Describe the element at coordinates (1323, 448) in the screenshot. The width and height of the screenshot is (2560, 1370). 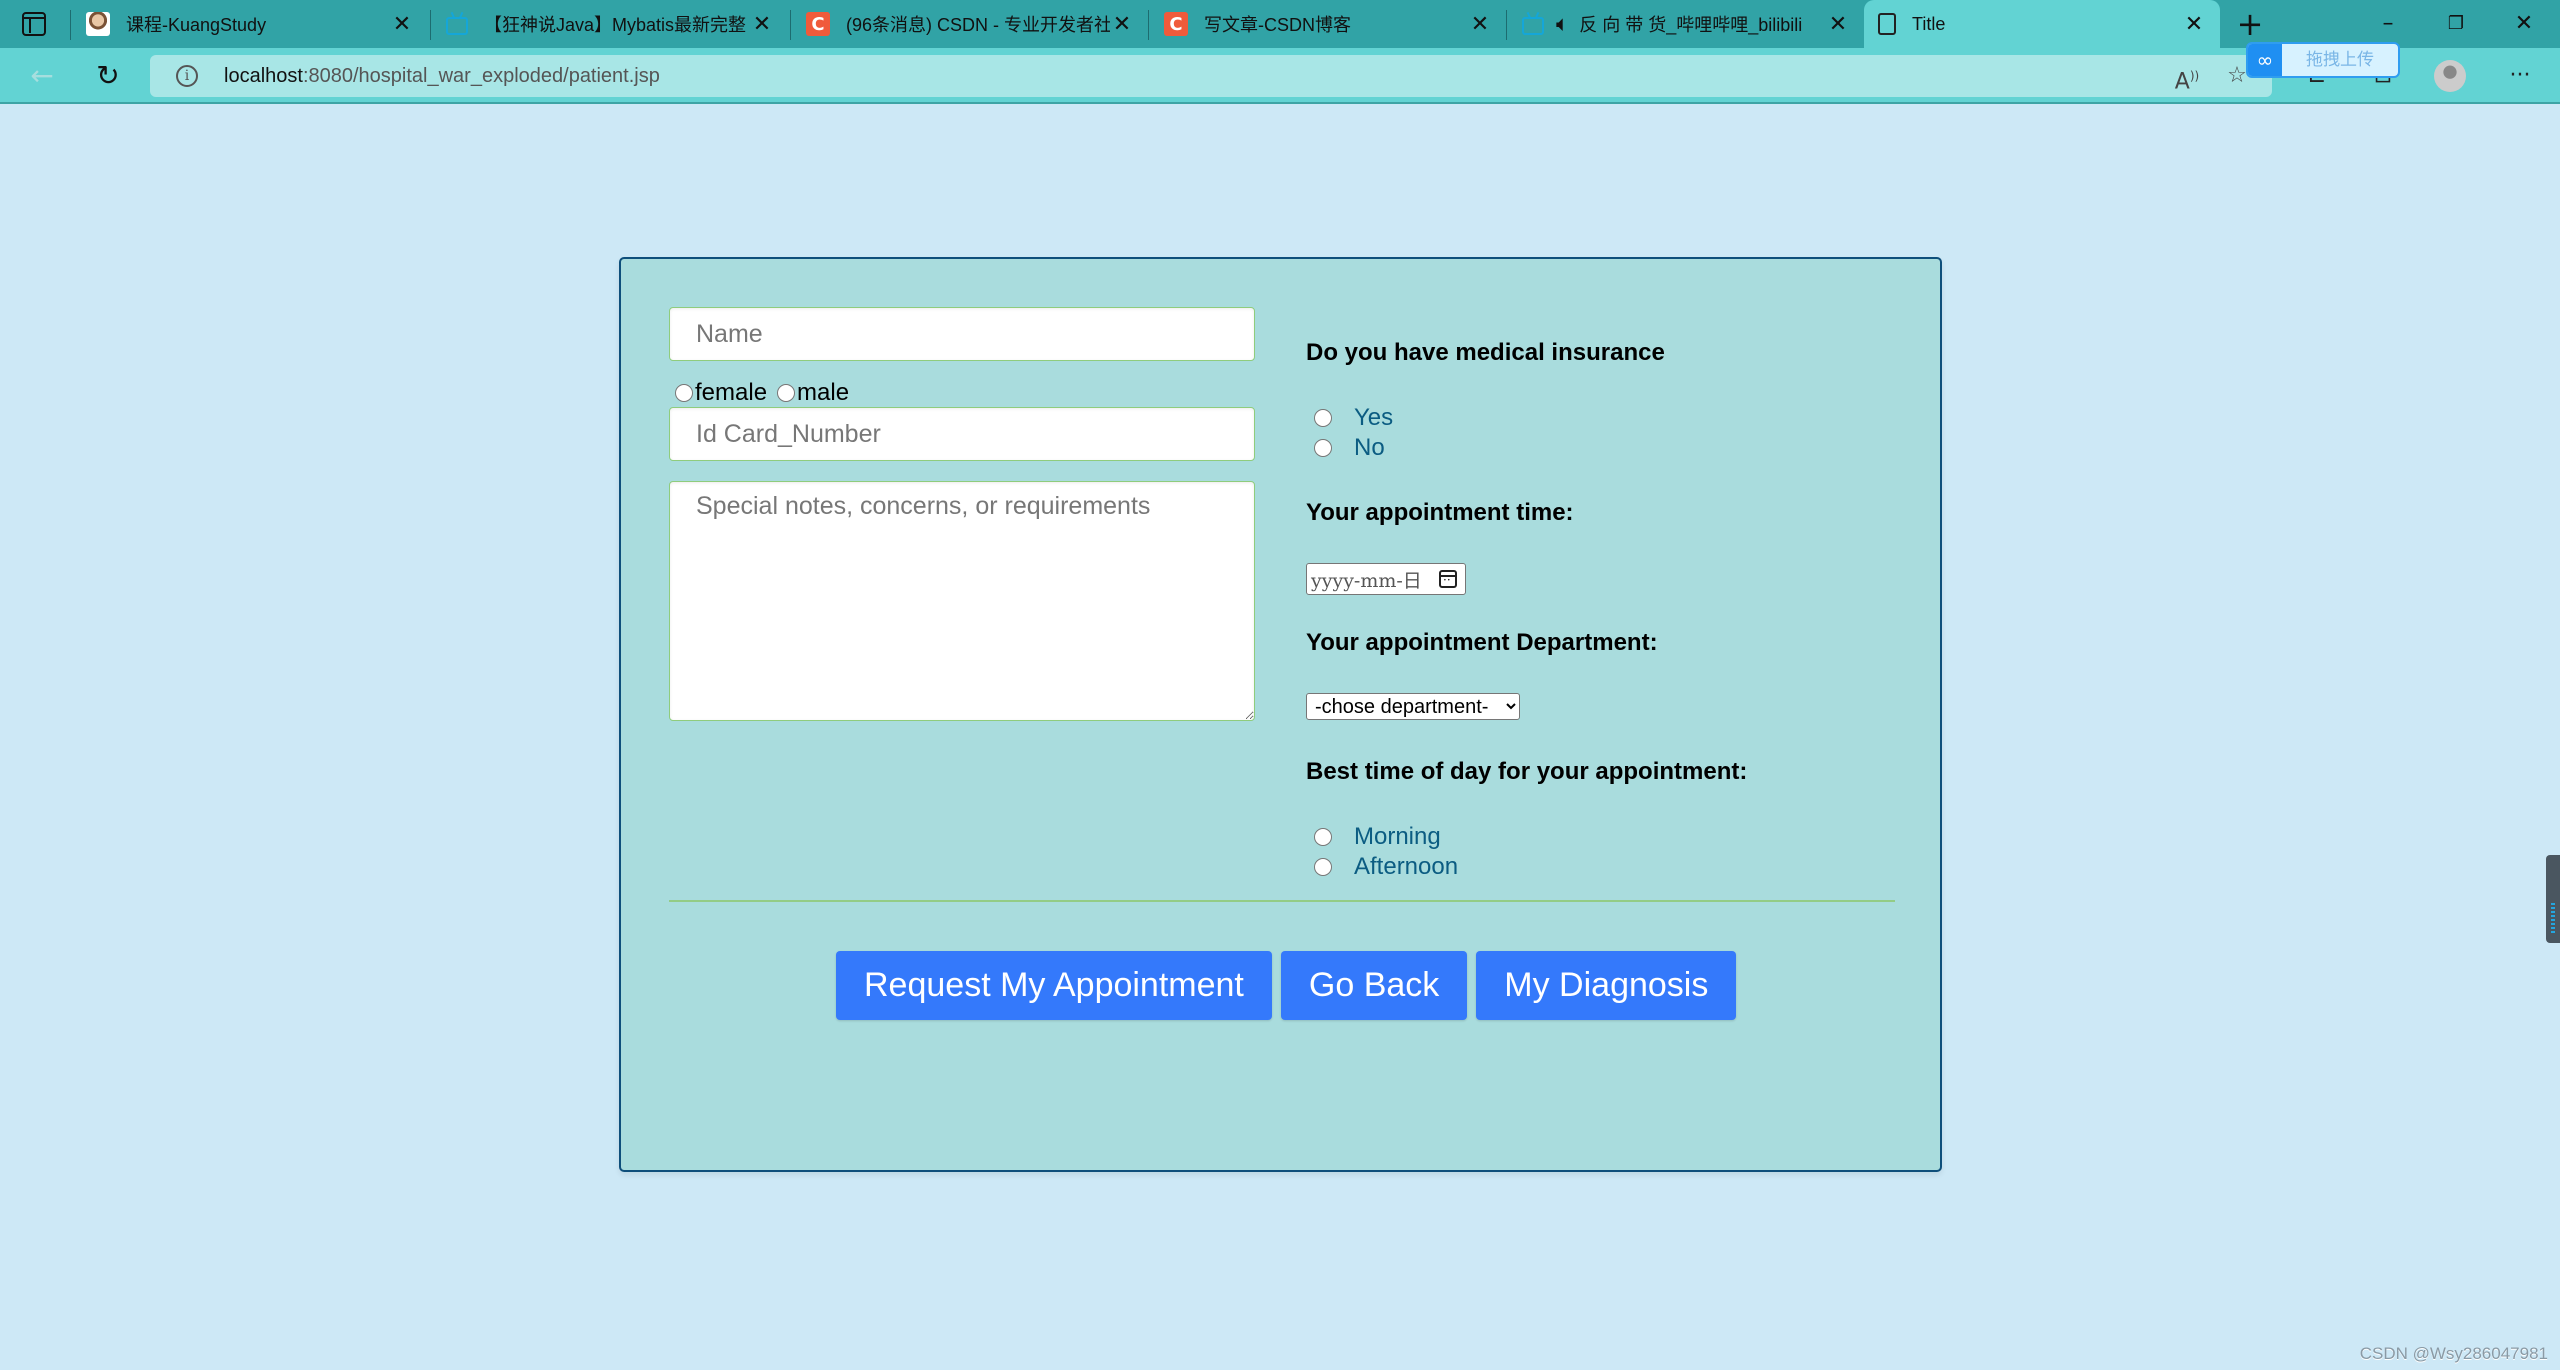
I see `insurance-no-radio` at that location.